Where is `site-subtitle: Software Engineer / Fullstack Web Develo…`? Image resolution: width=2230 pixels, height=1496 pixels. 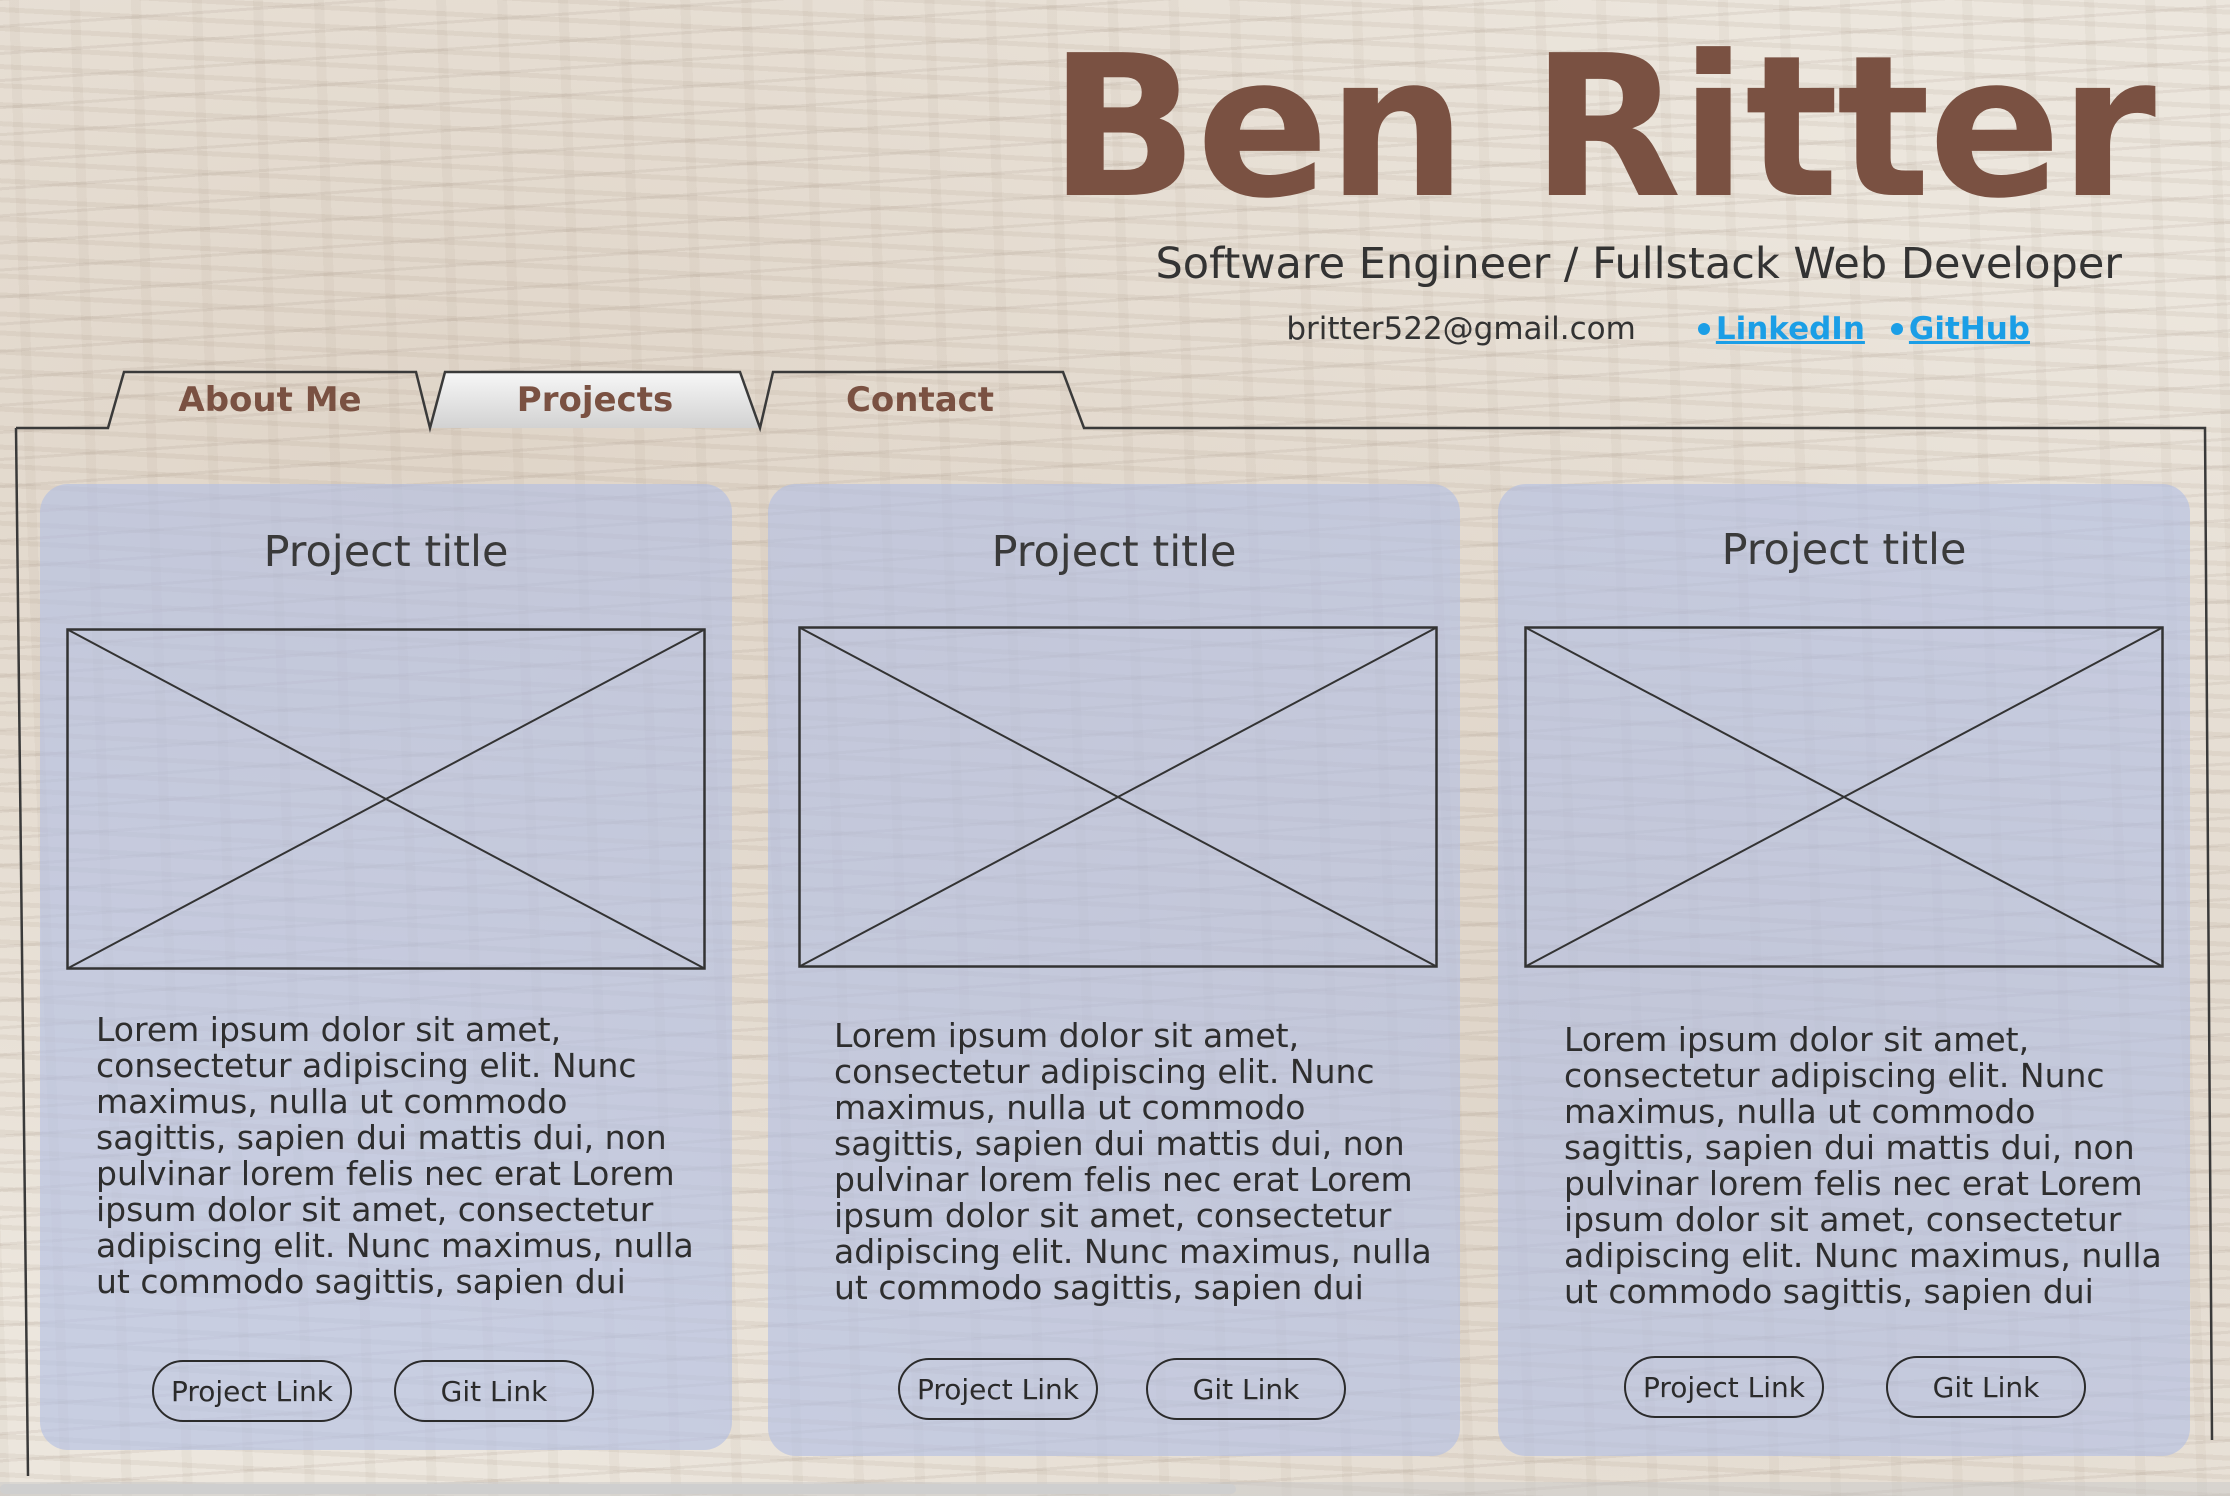 site-subtitle: Software Engineer / Fullstack Web Develo… is located at coordinates (1638, 264).